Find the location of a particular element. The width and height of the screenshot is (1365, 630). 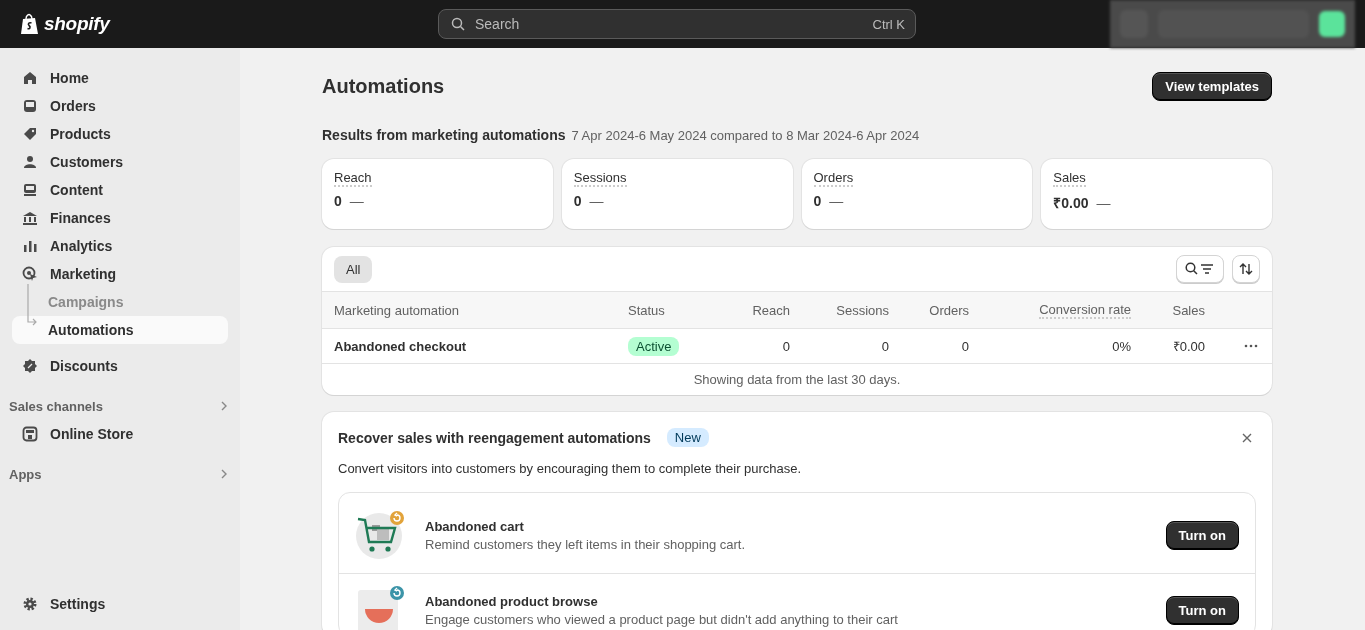

nav-item: Finances is located at coordinates (120, 218).